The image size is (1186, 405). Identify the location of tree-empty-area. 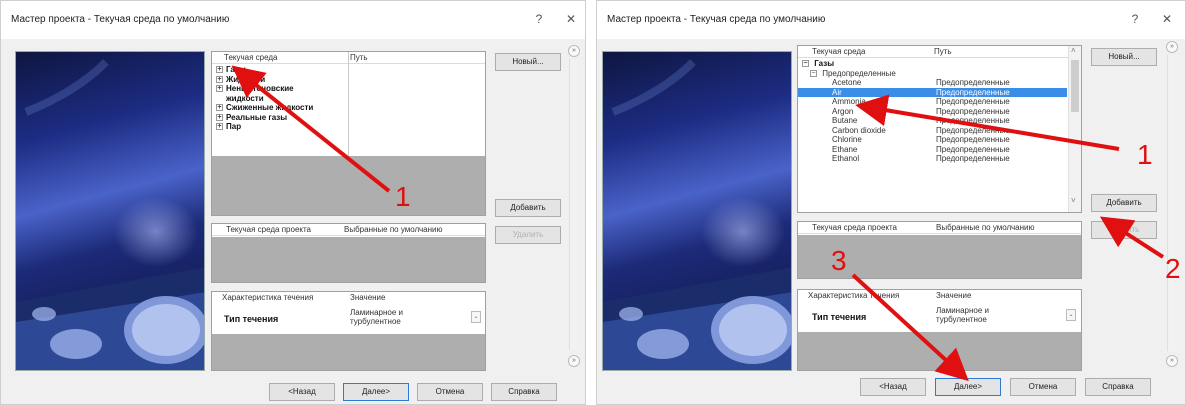
(348, 185).